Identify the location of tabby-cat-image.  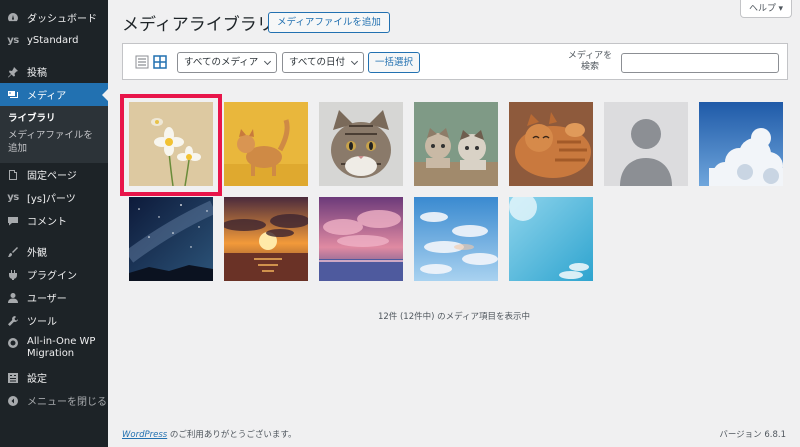
(361, 144).